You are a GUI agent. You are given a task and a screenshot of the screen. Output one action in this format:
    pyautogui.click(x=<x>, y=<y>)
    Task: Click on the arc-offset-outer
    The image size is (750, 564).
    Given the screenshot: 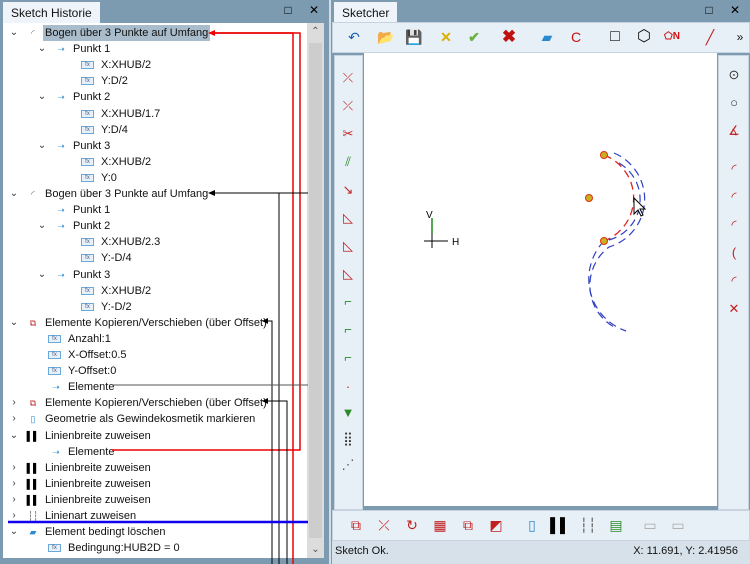 What is the action you would take?
    pyautogui.click(x=617, y=240)
    